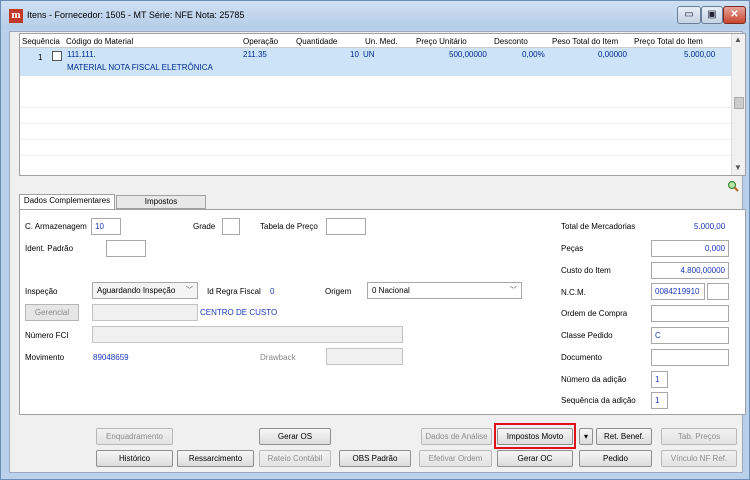 The image size is (750, 480). I want to click on efetivar-ordem-button: Efetivar Ordem, so click(455, 458).